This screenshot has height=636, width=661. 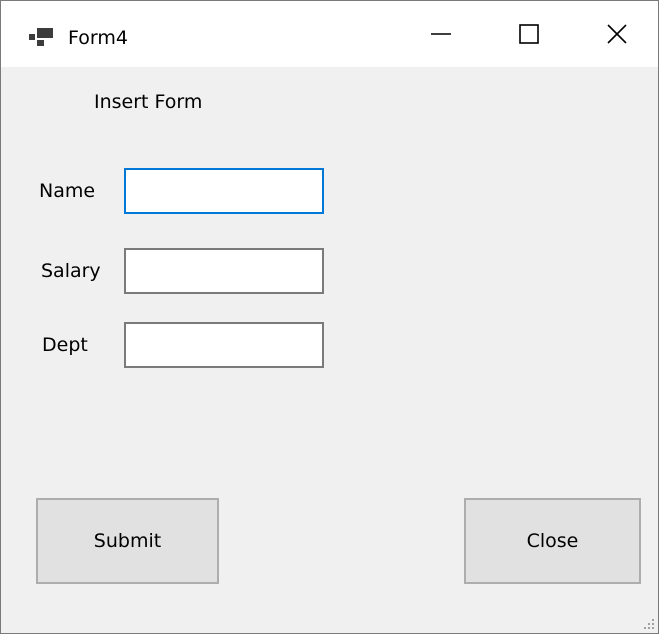 I want to click on close-icon, so click(x=617, y=34).